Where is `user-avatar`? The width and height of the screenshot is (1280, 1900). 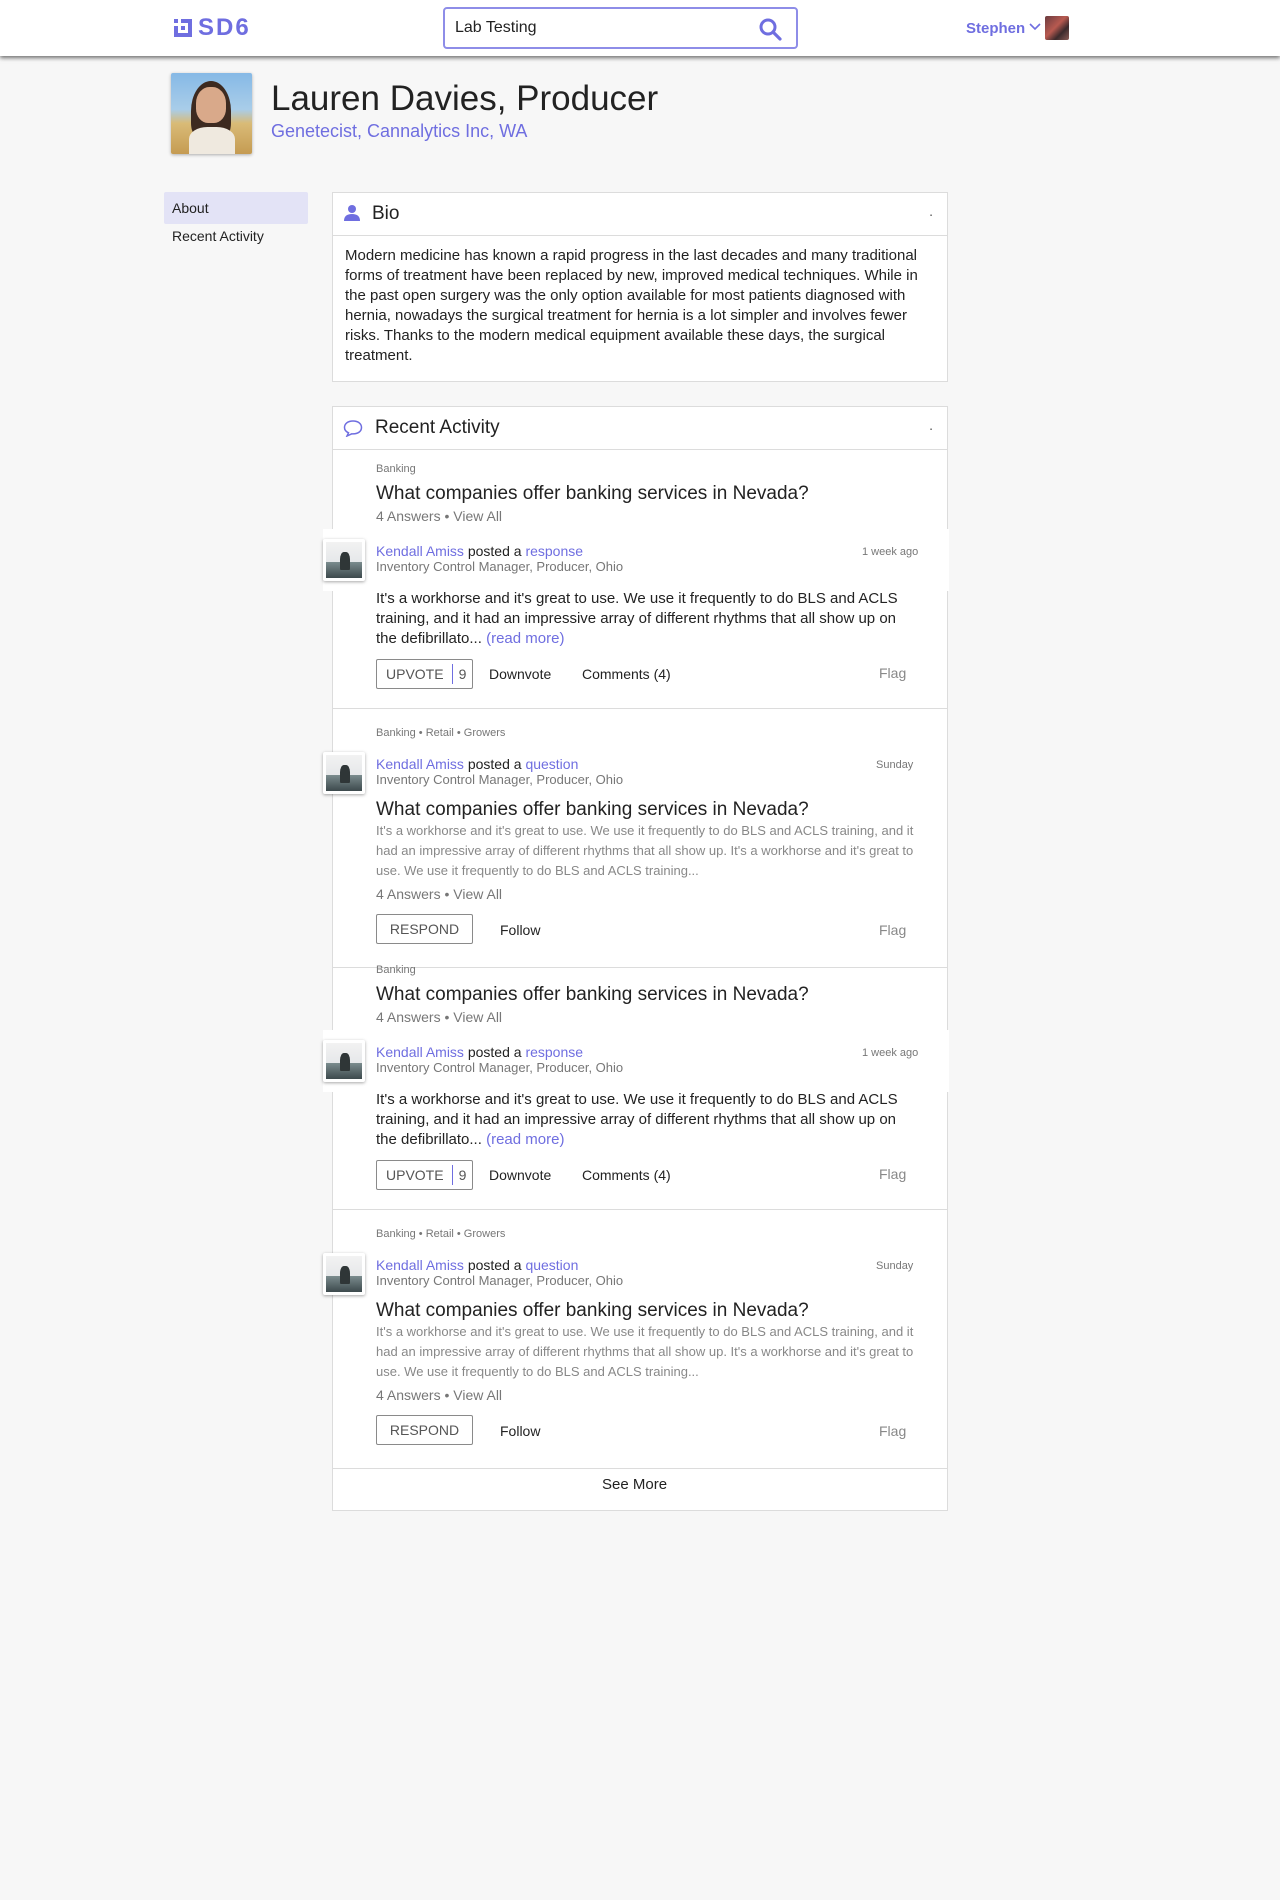
user-avatar is located at coordinates (1057, 28).